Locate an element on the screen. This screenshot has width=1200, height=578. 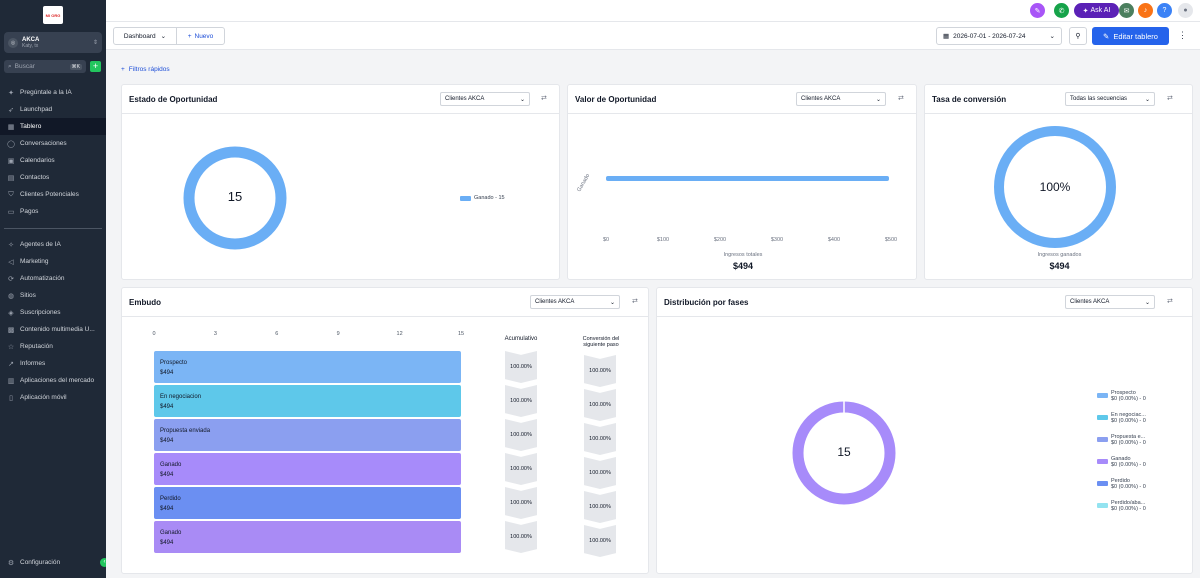
avatar: ● is located at coordinates (1185, 10).